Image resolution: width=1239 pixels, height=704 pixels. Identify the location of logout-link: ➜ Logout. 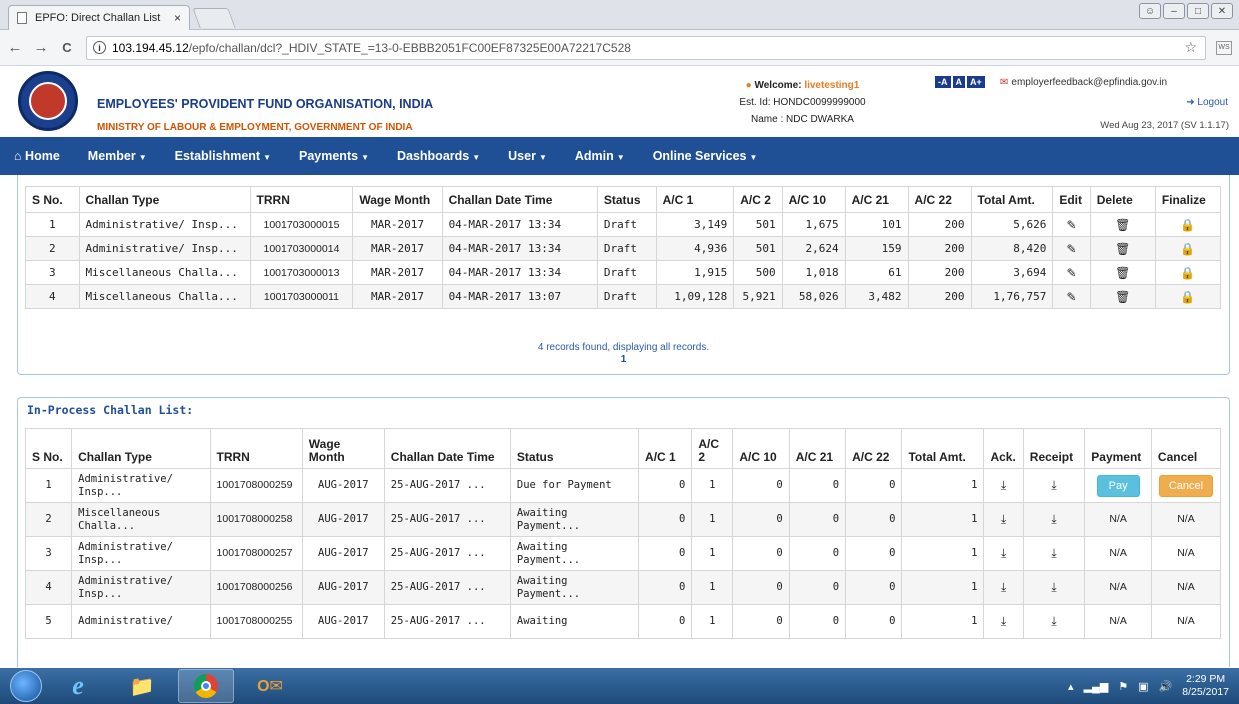
(1207, 102).